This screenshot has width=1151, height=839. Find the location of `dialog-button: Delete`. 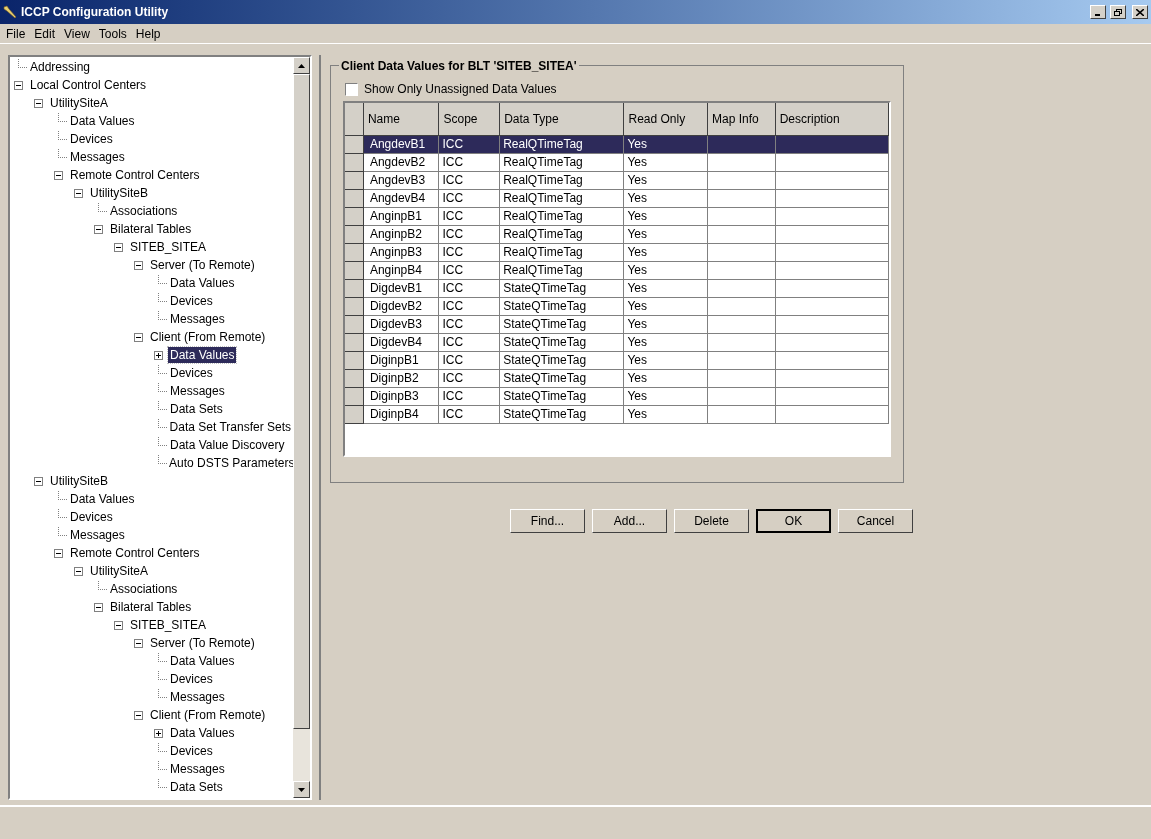

dialog-button: Delete is located at coordinates (711, 521).